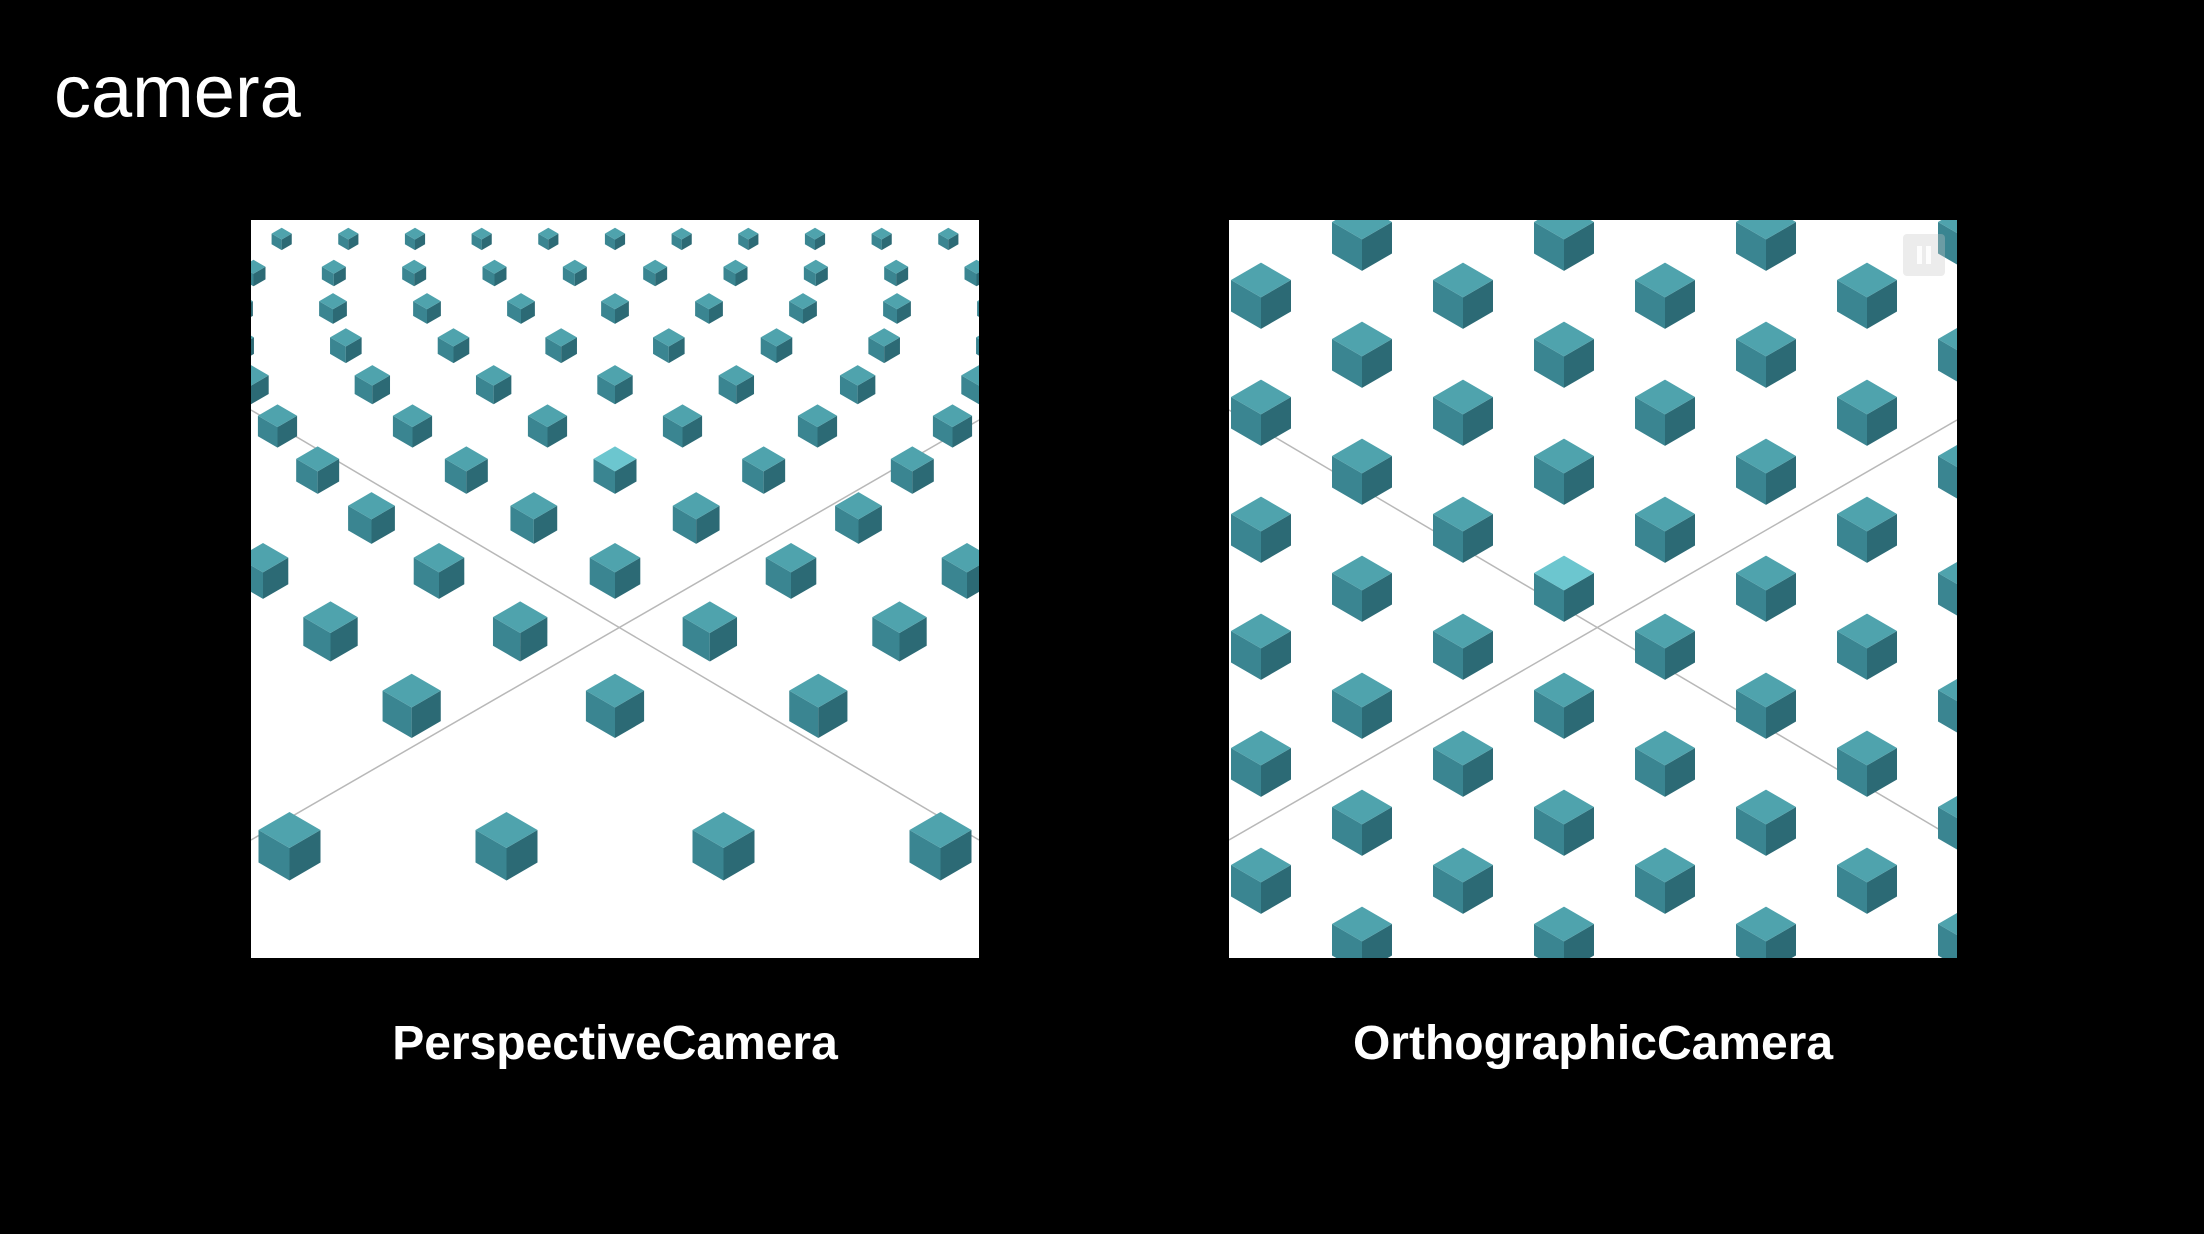 The height and width of the screenshot is (1234, 2204). What do you see at coordinates (615, 1043) in the screenshot?
I see `perspective-camera-caption: PerspectiveCamera` at bounding box center [615, 1043].